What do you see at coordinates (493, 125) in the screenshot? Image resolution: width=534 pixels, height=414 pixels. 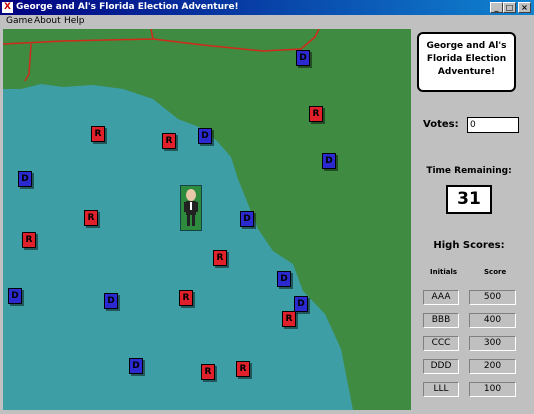 I see `votes-field: 0` at bounding box center [493, 125].